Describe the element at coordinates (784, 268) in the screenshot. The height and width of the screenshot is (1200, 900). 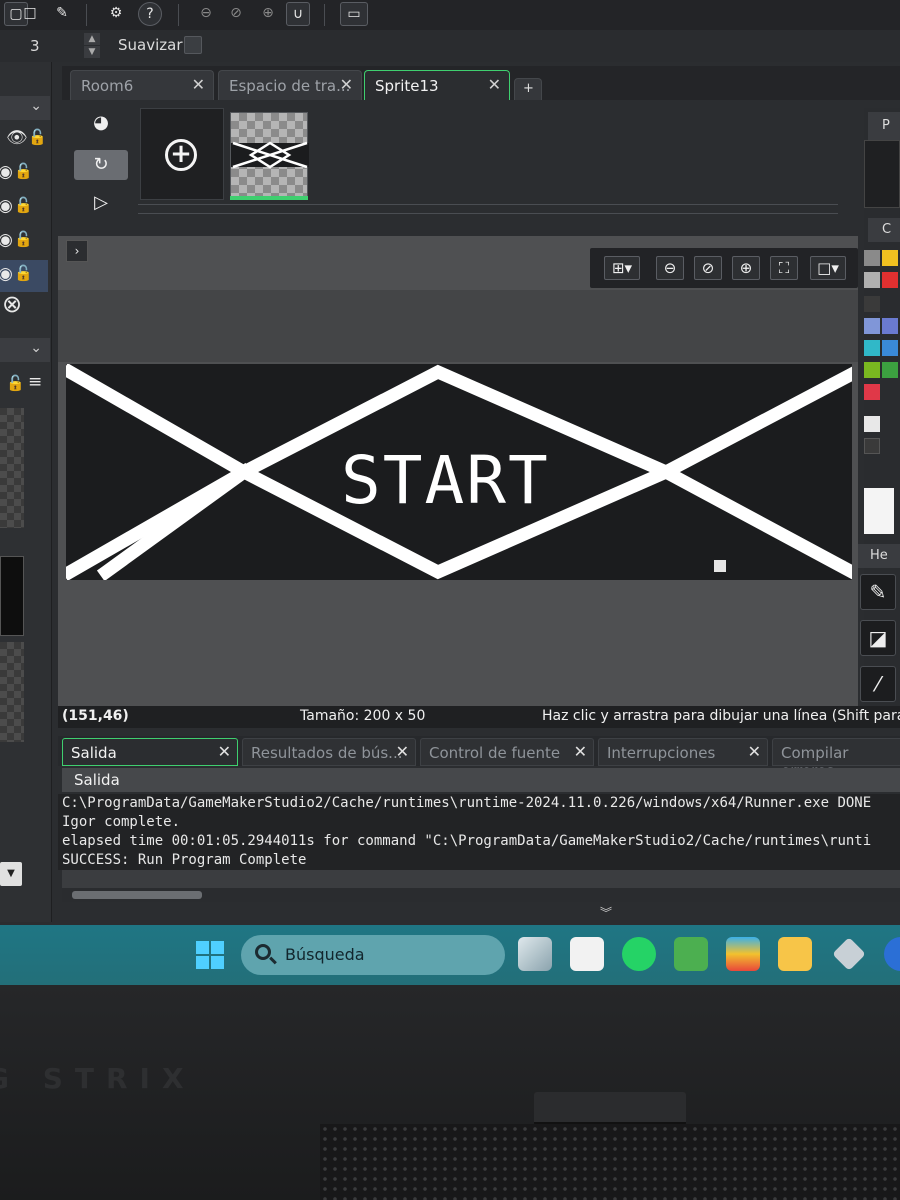
I see `fit-screen-icon: ⛶` at that location.